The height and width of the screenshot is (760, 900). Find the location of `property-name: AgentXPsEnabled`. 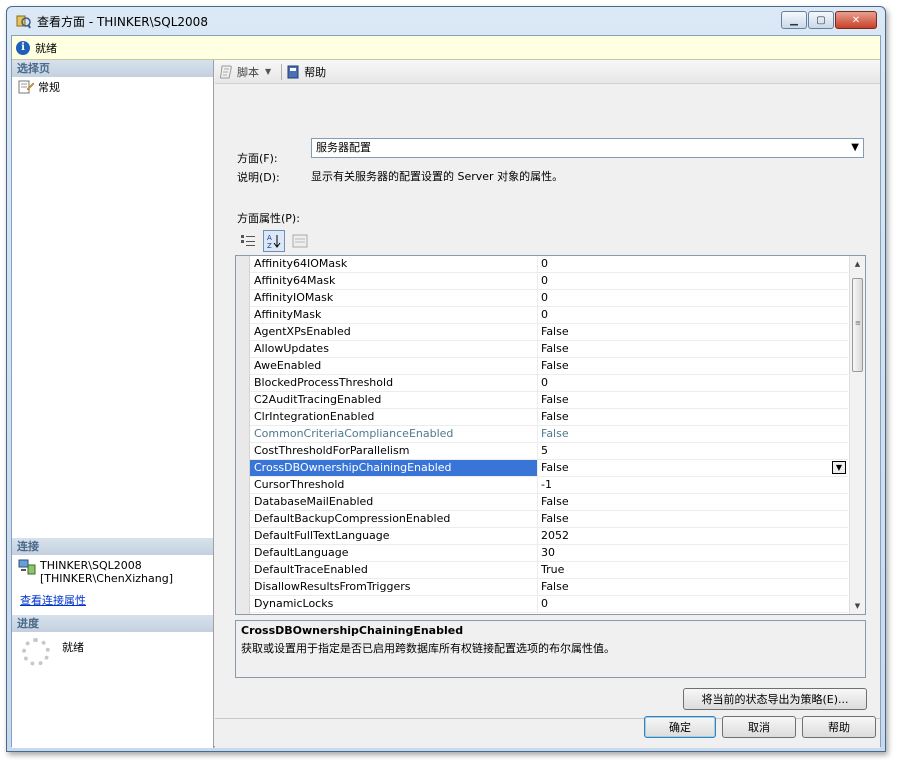

property-name: AgentXPsEnabled is located at coordinates (394, 332).